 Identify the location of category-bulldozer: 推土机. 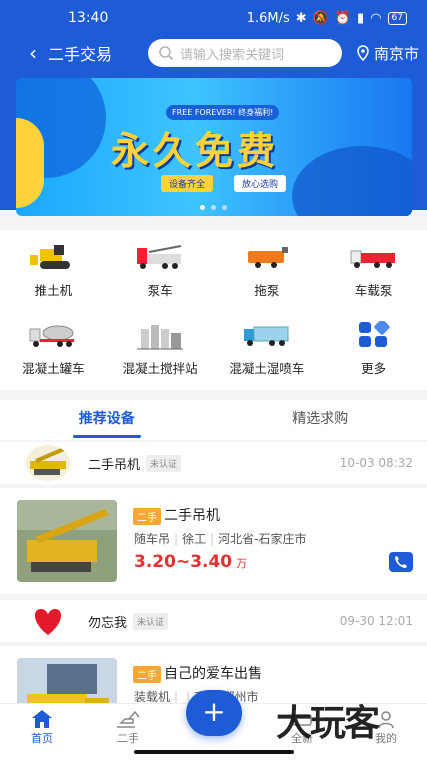
(53, 269).